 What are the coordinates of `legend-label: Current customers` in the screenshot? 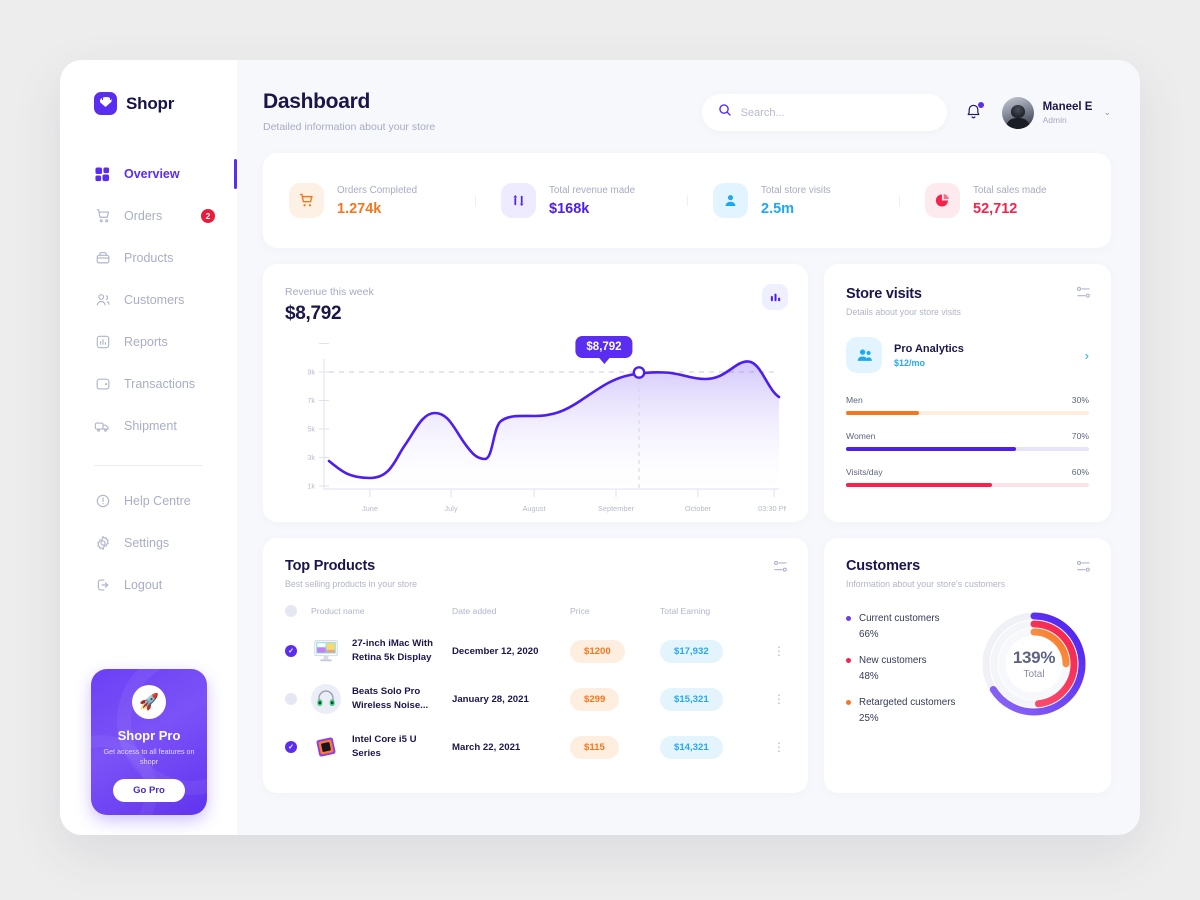 It's located at (899, 618).